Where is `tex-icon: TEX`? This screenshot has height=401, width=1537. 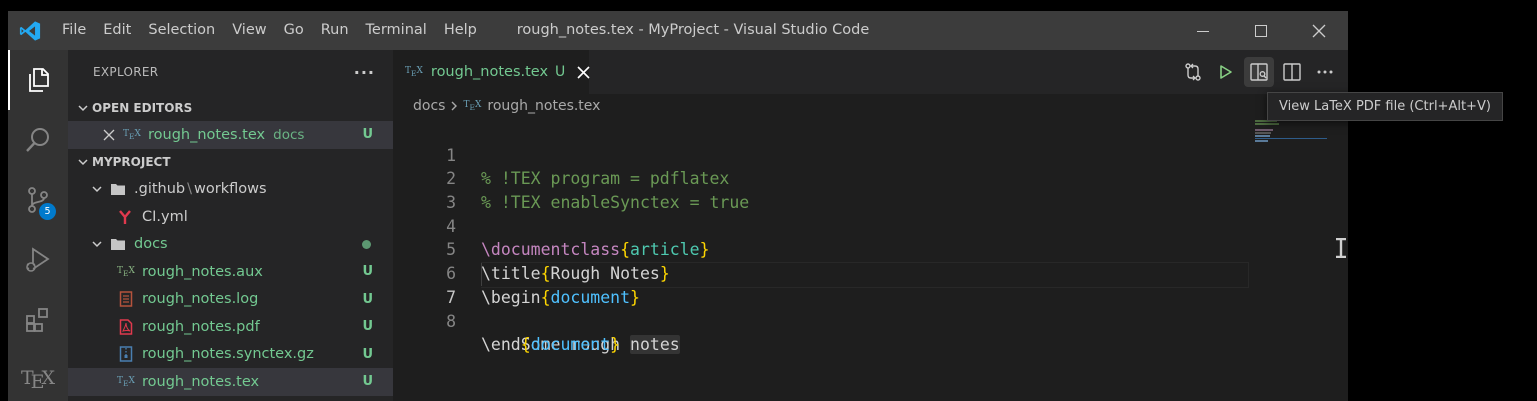 tex-icon: TEX is located at coordinates (38, 380).